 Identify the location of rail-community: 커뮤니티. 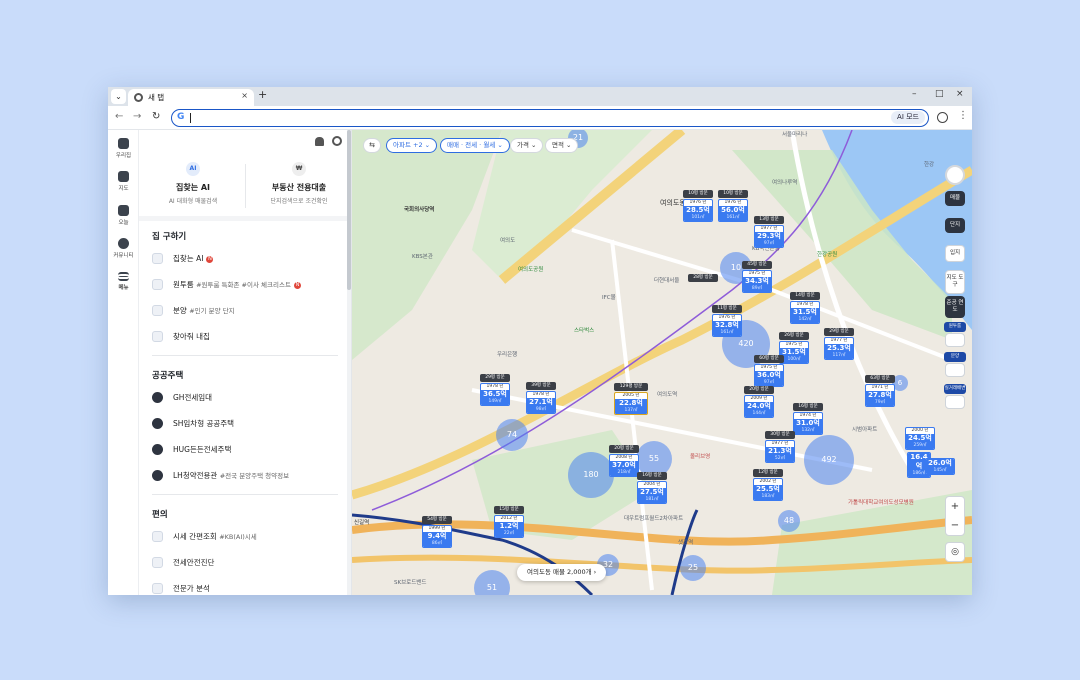
(123, 248).